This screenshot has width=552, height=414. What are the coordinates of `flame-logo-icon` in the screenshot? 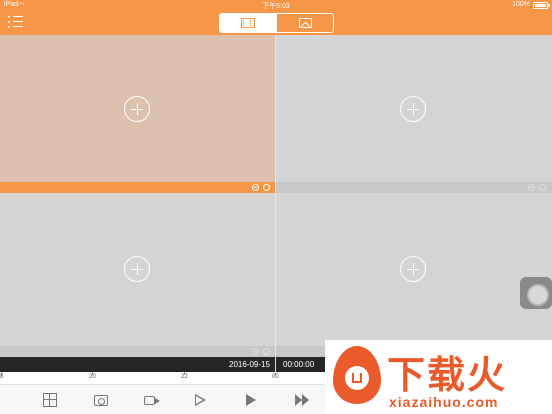 It's located at (357, 376).